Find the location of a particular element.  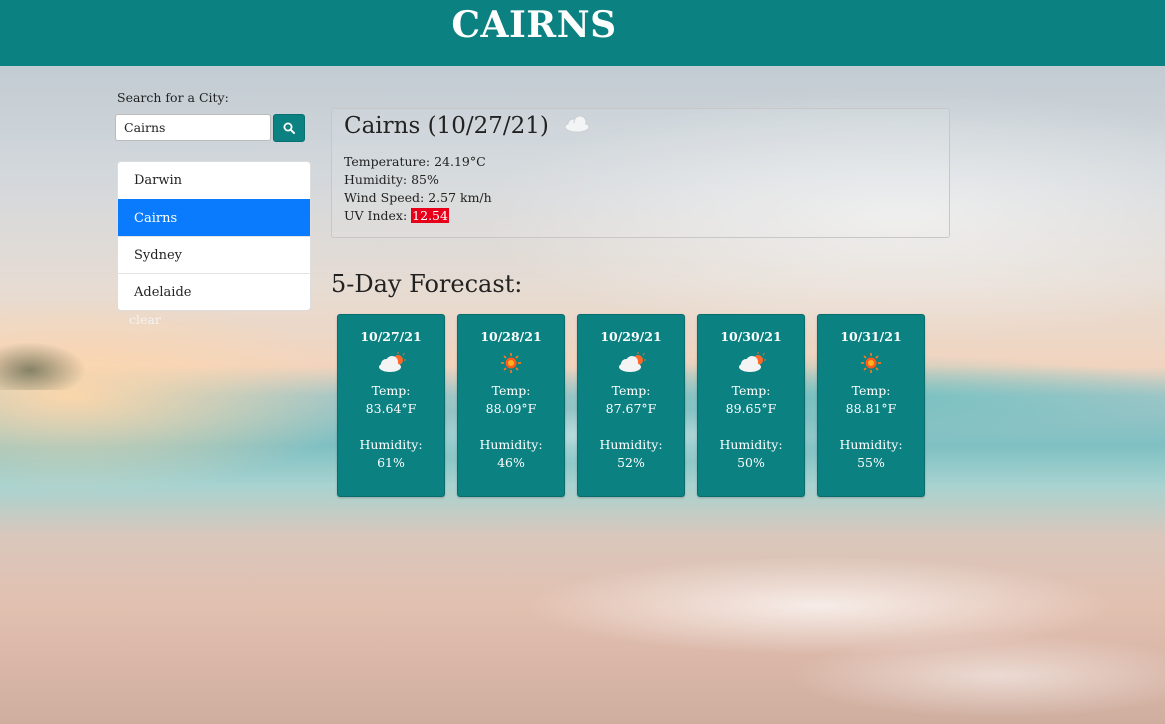

current-weather-heading: Cairns (10/27/21) is located at coordinates (468, 126).